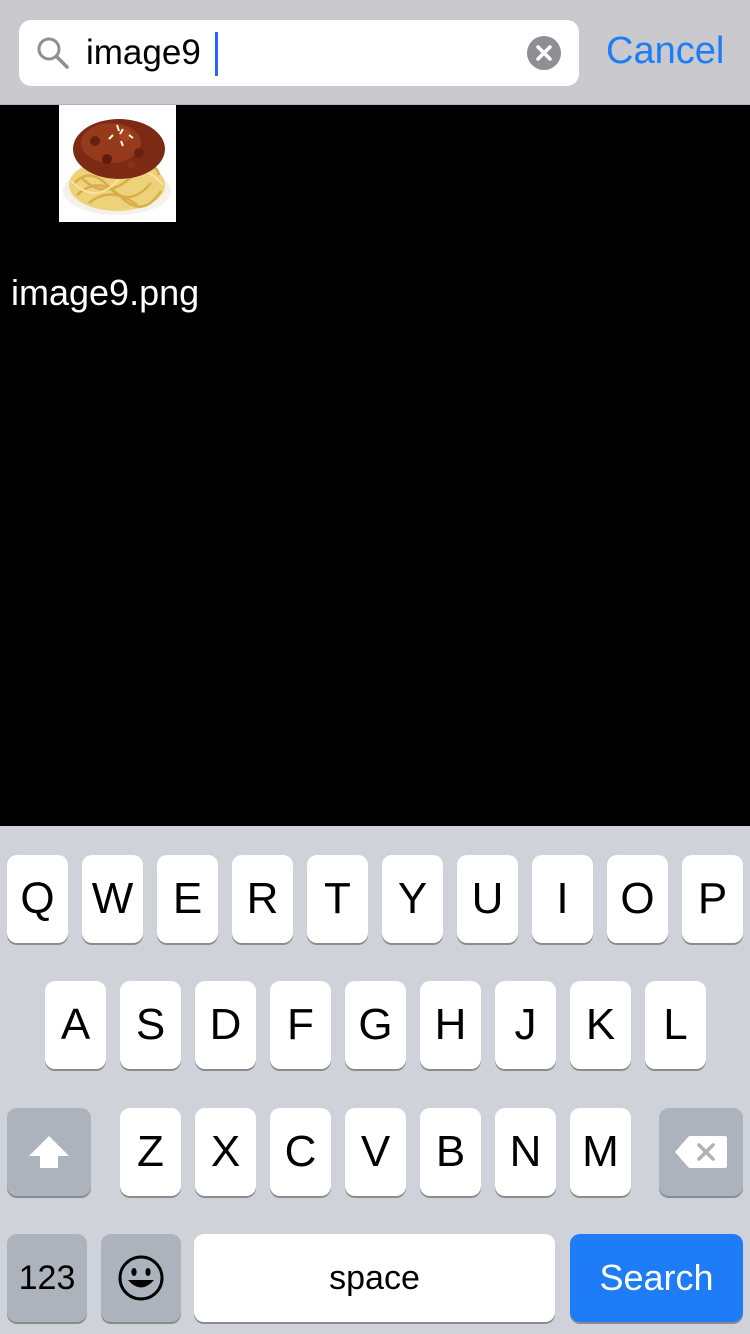 The width and height of the screenshot is (750, 1334). I want to click on key-p: P, so click(712, 899).